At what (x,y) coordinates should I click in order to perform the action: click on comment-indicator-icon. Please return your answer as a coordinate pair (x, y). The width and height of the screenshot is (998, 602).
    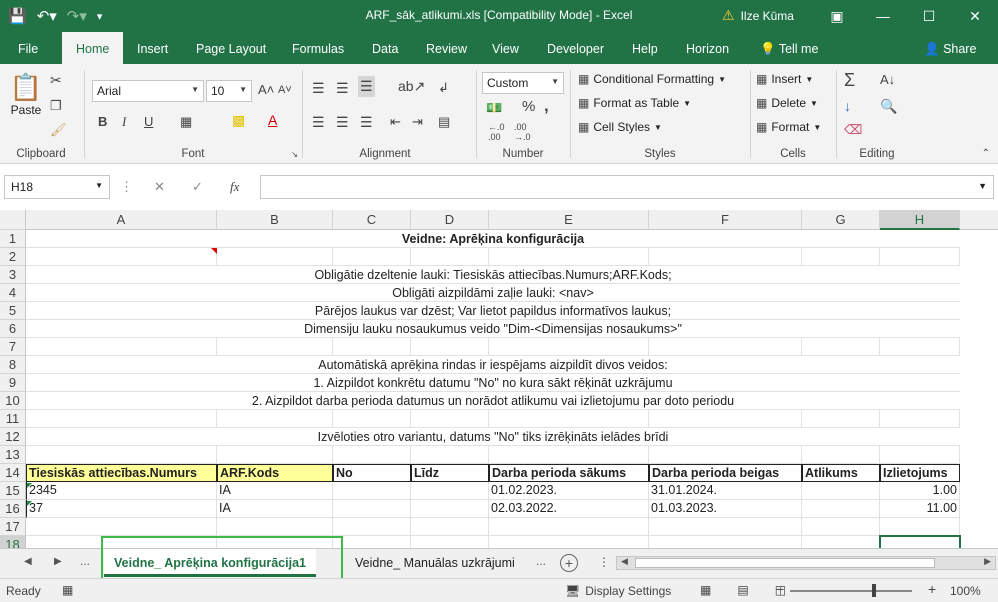
    Looking at the image, I should click on (214, 251).